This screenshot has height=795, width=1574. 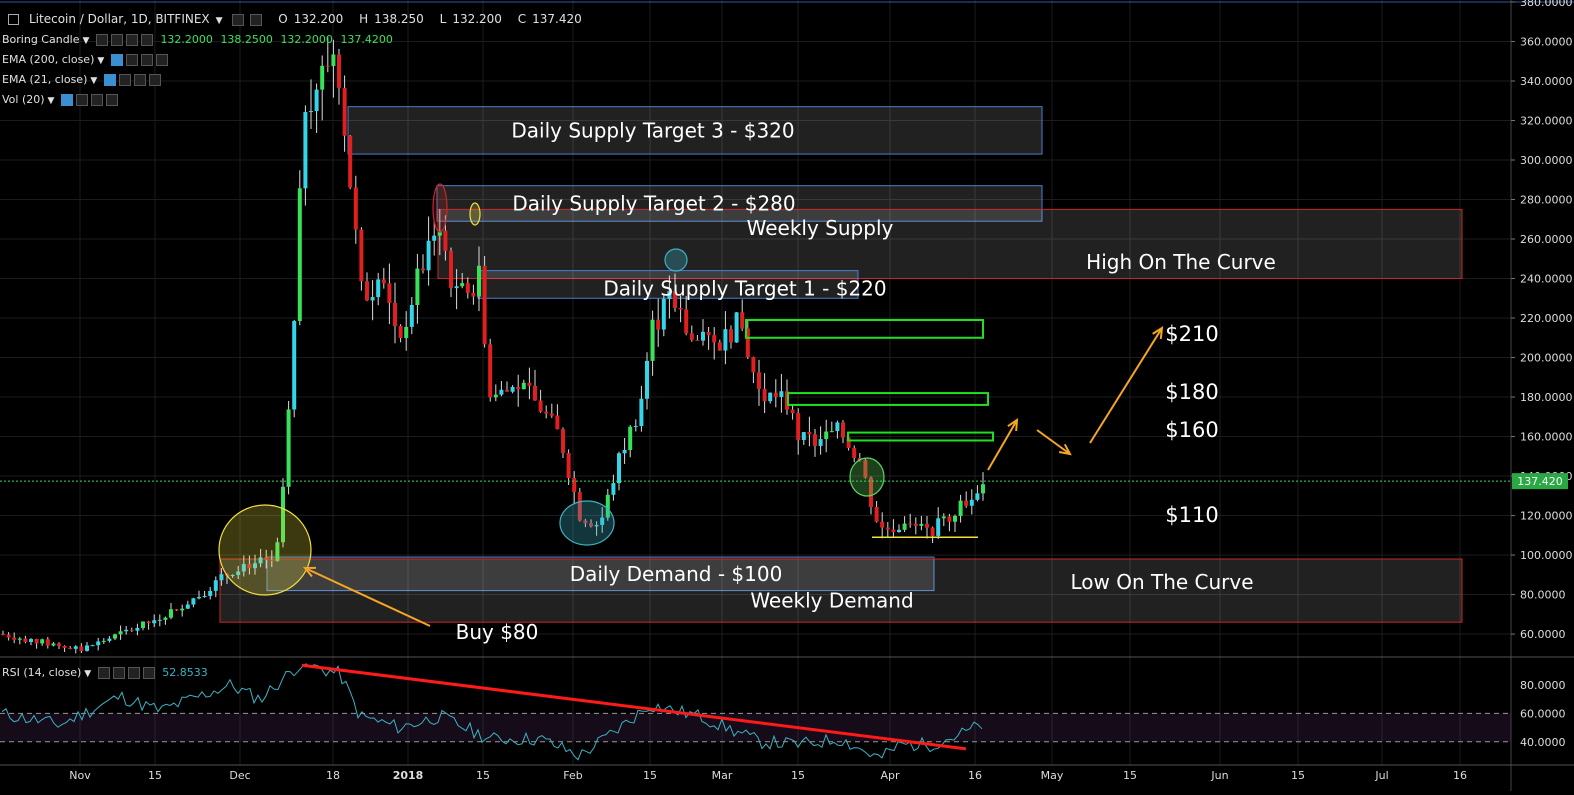 I want to click on rsi-tick-label: 40.0000, so click(x=1543, y=742).